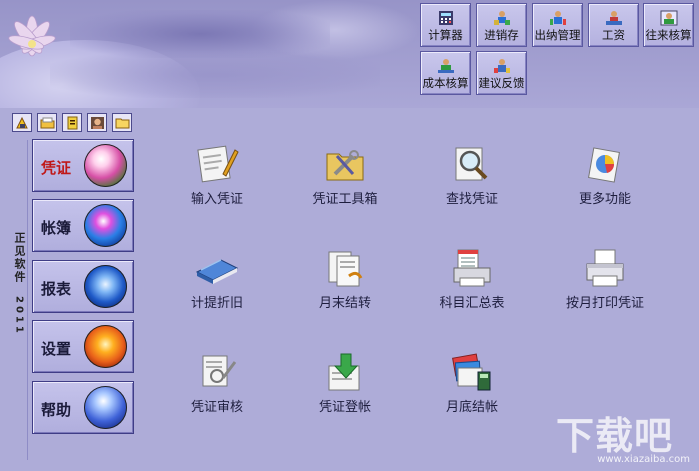 This screenshot has height=471, width=699. Describe the element at coordinates (216, 303) in the screenshot. I see `depreciation-label: 计提折旧` at that location.